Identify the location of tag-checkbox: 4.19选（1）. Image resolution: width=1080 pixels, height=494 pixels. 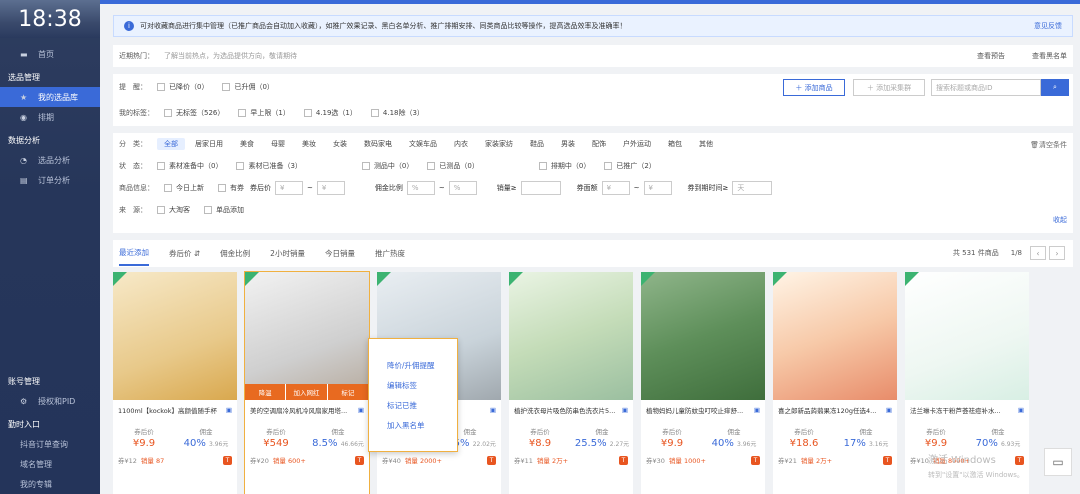
(330, 113).